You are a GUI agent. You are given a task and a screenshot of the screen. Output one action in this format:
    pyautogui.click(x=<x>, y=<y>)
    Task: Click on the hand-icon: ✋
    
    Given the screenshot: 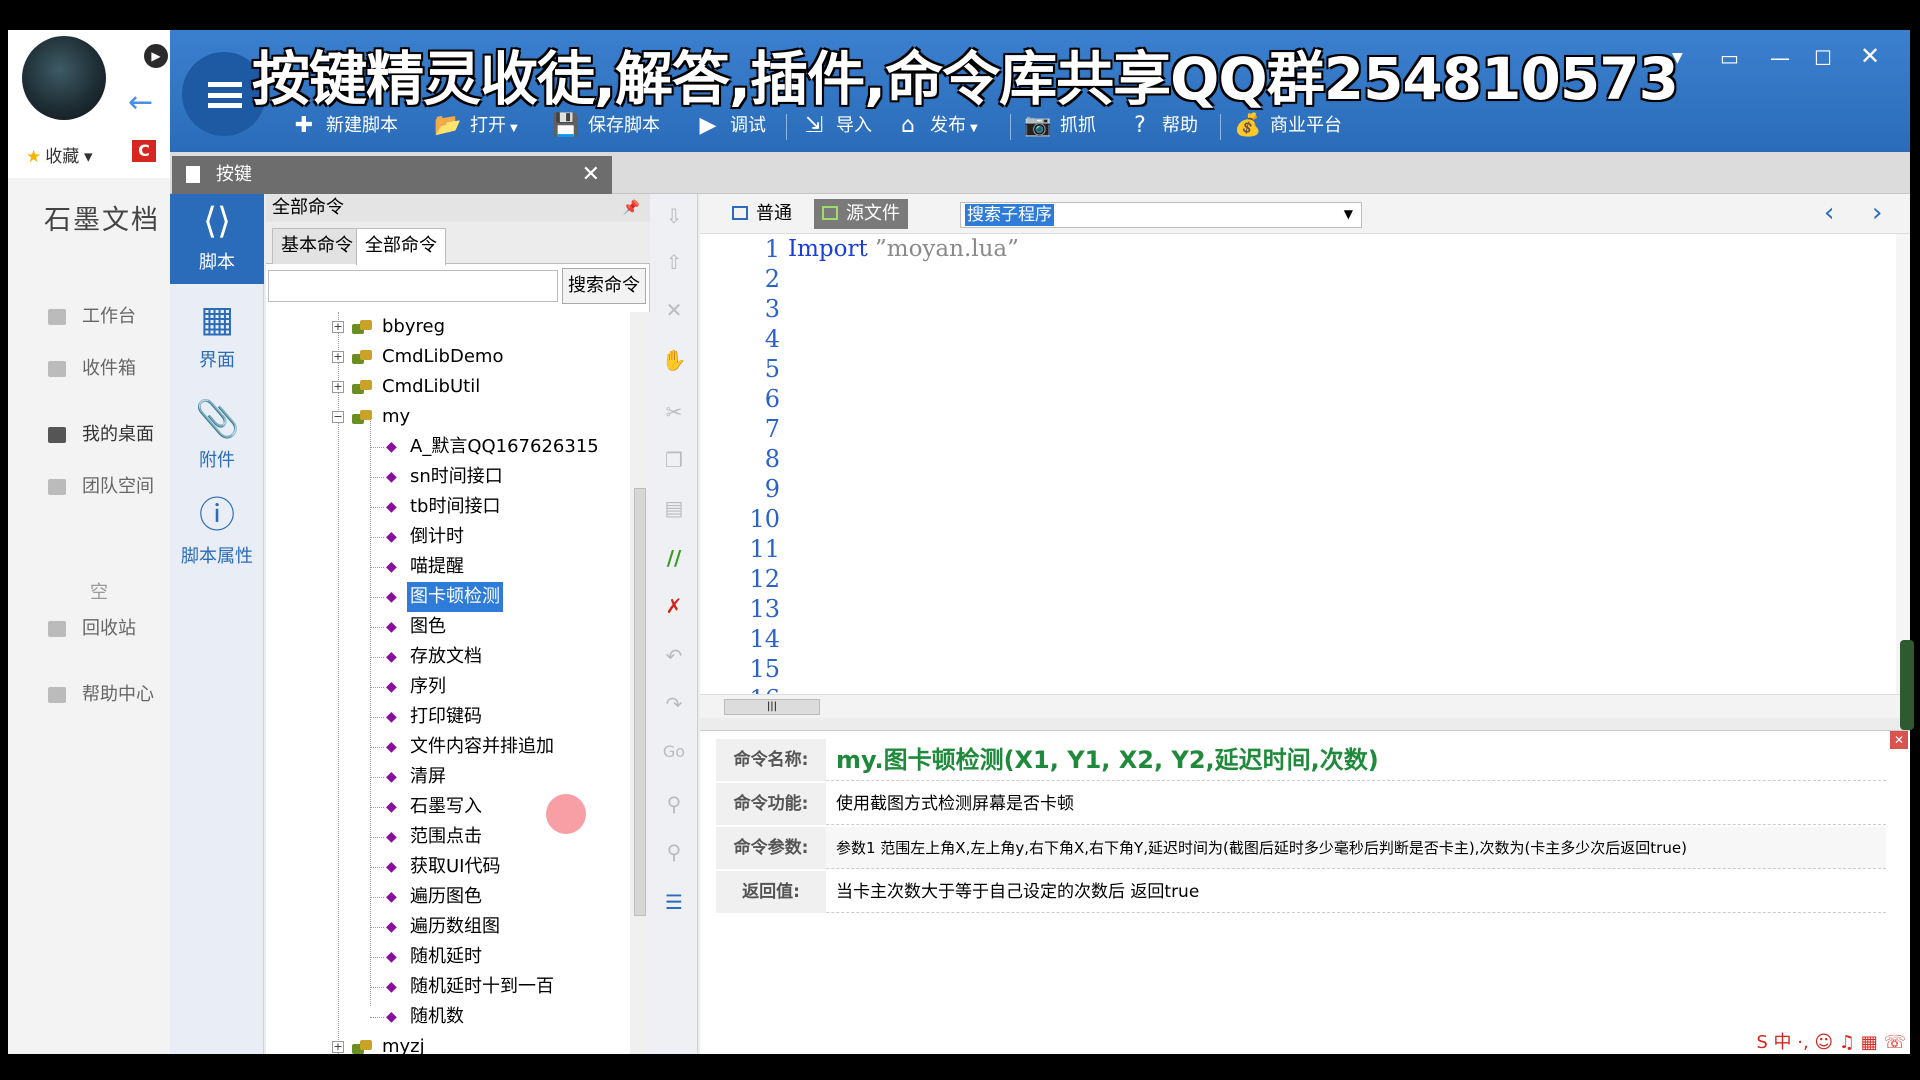 What is the action you would take?
    pyautogui.click(x=674, y=360)
    